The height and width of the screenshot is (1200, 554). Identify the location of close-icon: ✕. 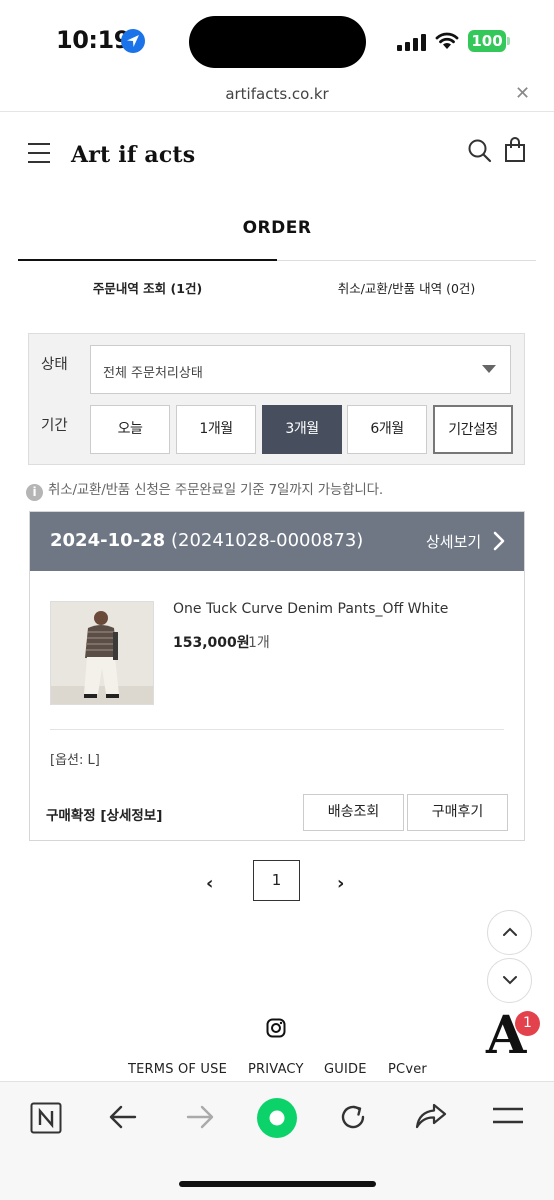
(522, 93).